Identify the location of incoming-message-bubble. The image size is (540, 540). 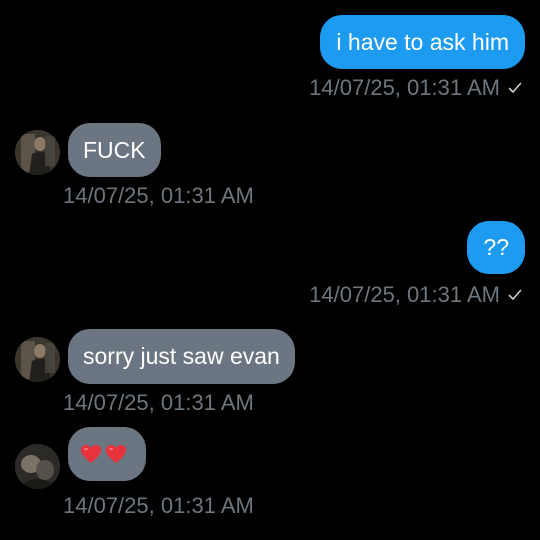
(107, 454).